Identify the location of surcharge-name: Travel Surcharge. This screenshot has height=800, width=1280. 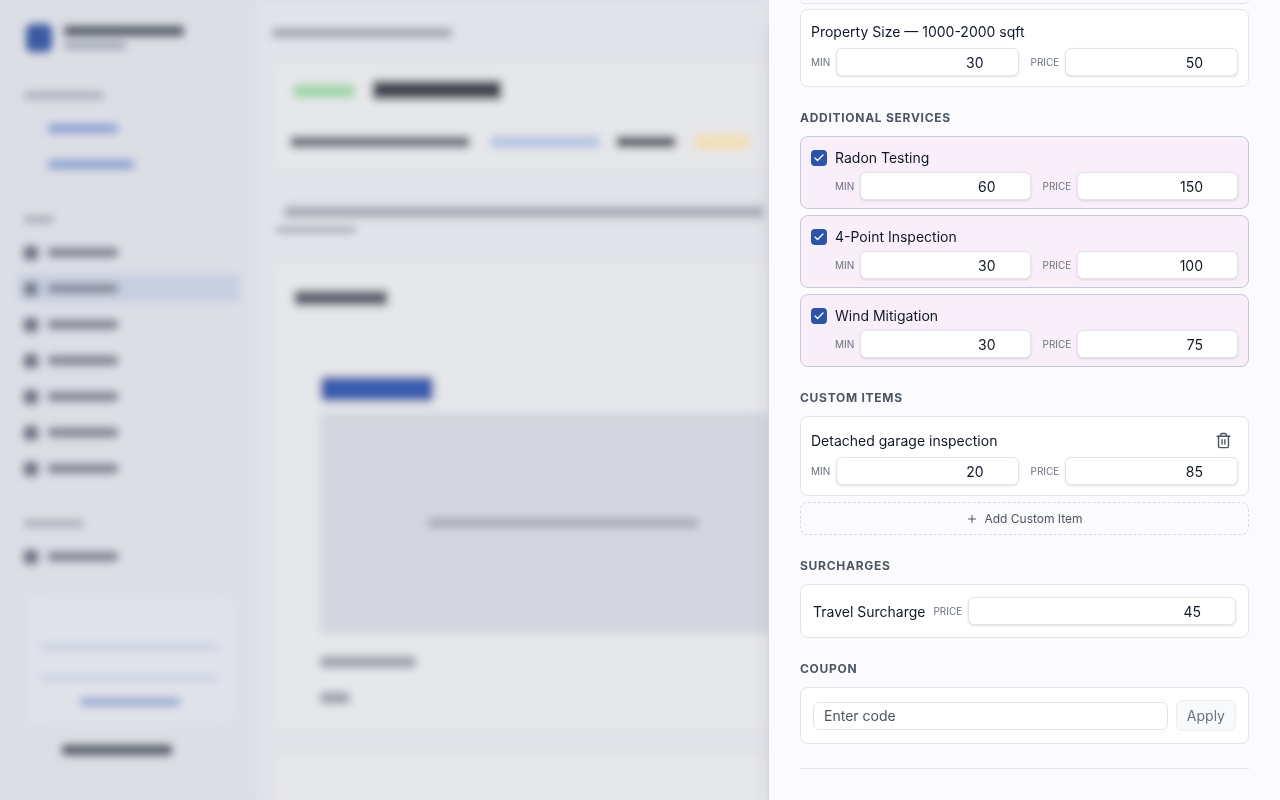
(869, 611).